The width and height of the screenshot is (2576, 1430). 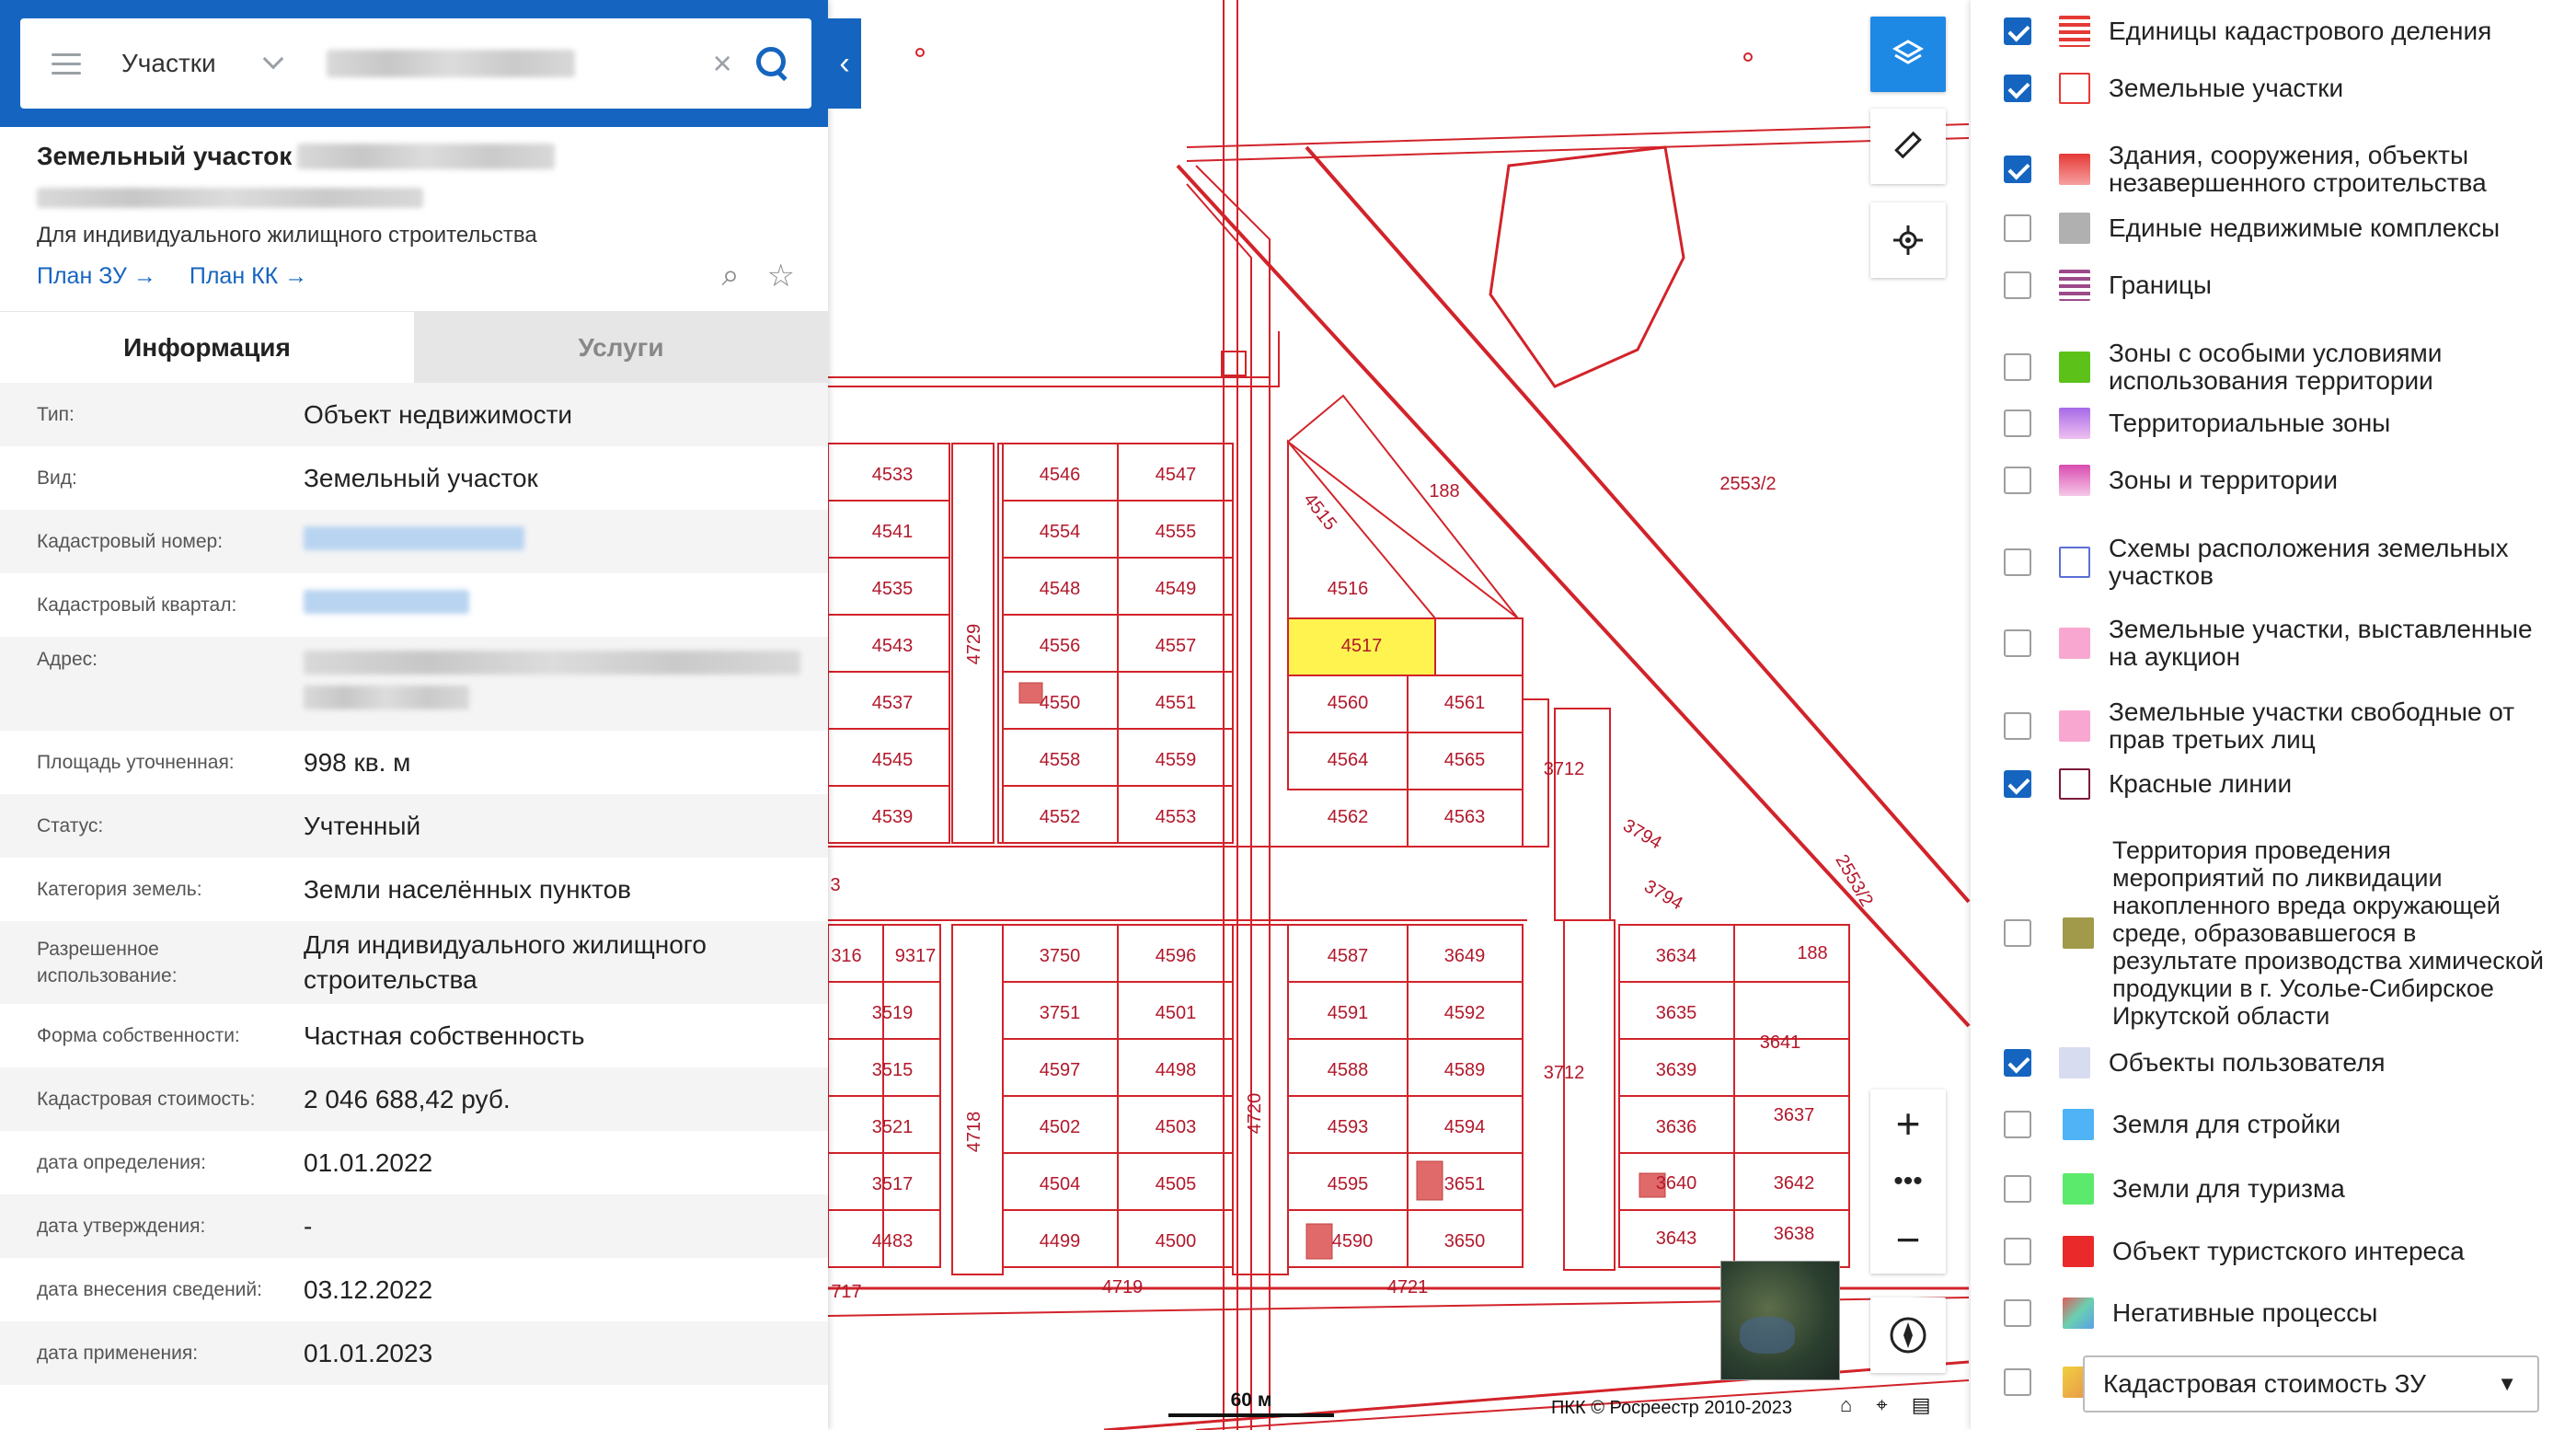 I want to click on parcel-number: 3521, so click(x=893, y=1127).